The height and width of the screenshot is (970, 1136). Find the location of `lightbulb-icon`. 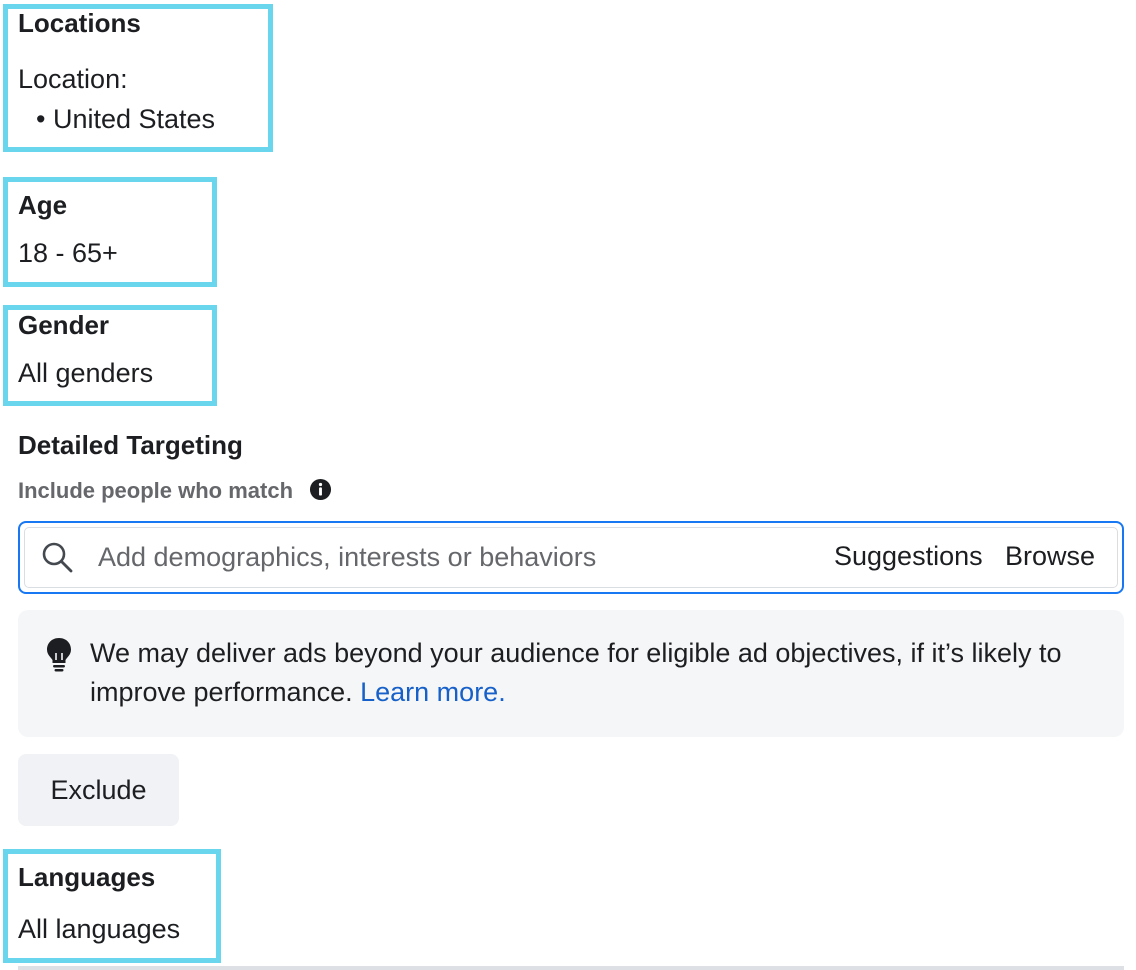

lightbulb-icon is located at coordinates (59, 655).